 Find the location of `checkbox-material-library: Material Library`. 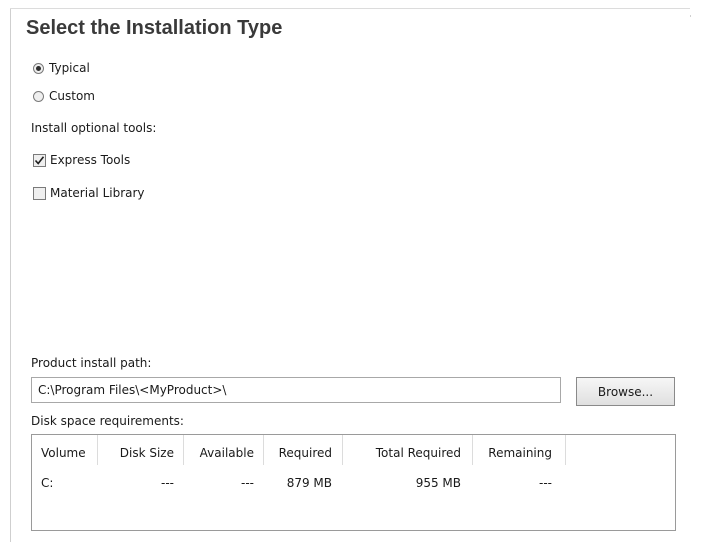

checkbox-material-library: Material Library is located at coordinates (89, 193).